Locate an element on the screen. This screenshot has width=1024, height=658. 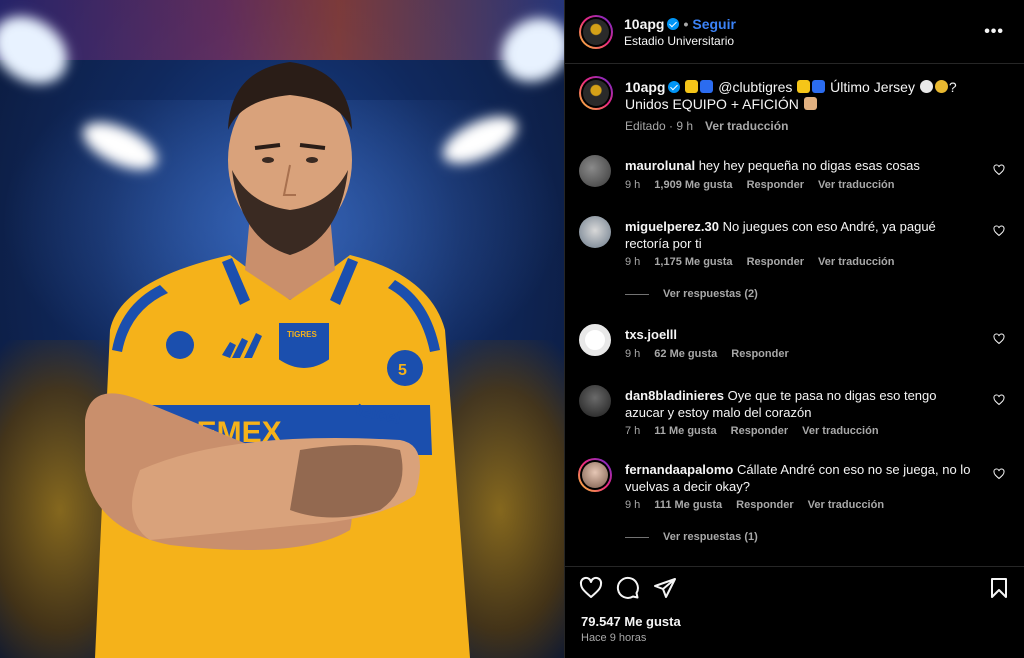
caption-avatar is located at coordinates (596, 93).